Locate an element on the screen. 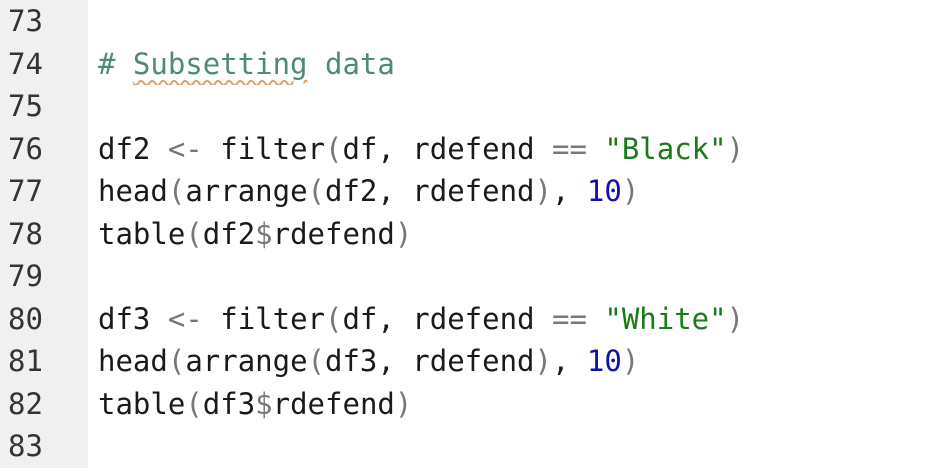 This screenshot has width=928, height=468. code-line: df2 <- filter(df, rdefend == "Black") is located at coordinates (513, 149).